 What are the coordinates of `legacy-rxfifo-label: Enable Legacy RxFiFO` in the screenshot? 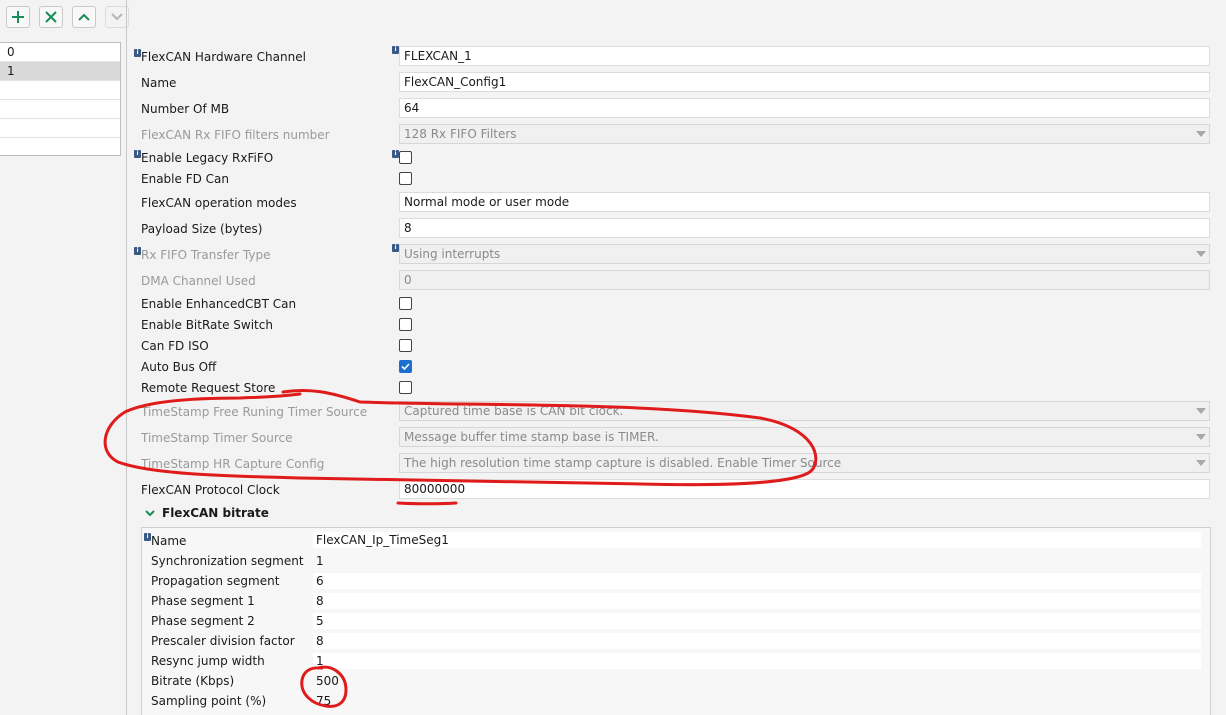 It's located at (207, 158).